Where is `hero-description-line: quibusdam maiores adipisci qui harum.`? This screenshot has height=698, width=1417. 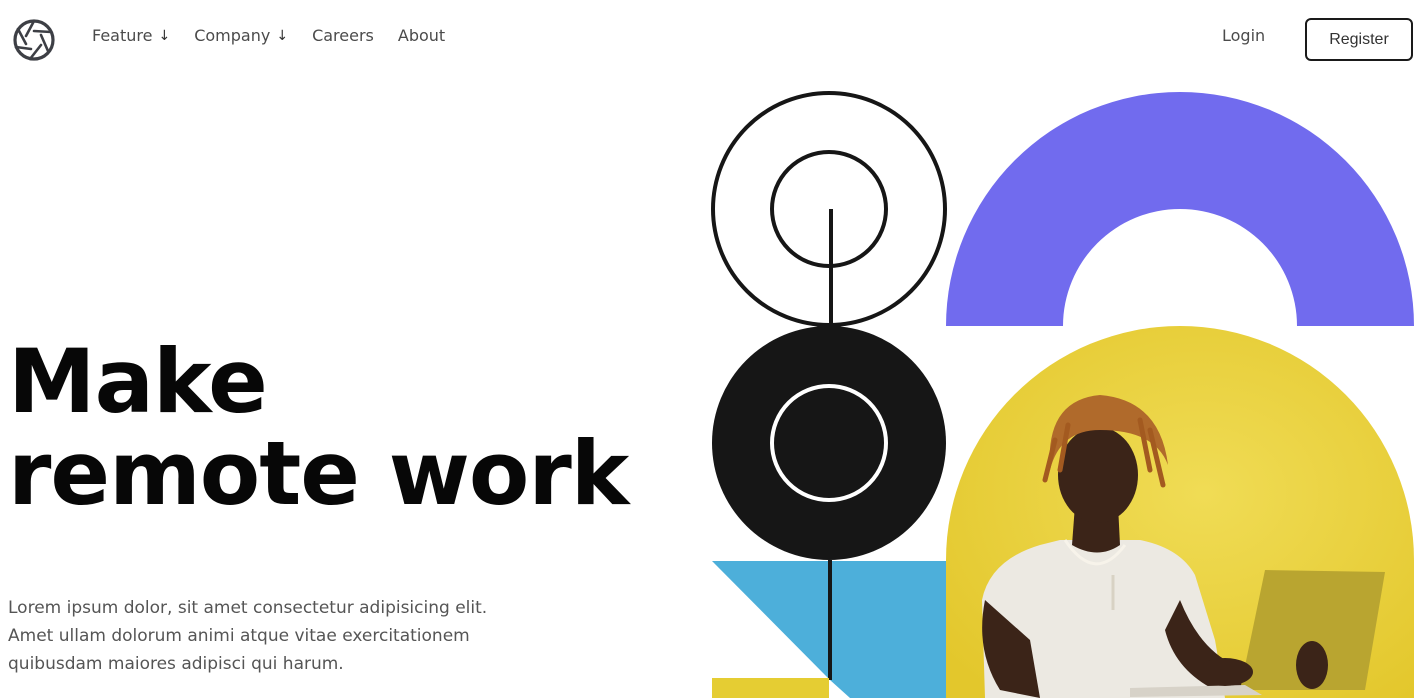
hero-description-line: quibusdam maiores adipisci qui harum. is located at coordinates (176, 664).